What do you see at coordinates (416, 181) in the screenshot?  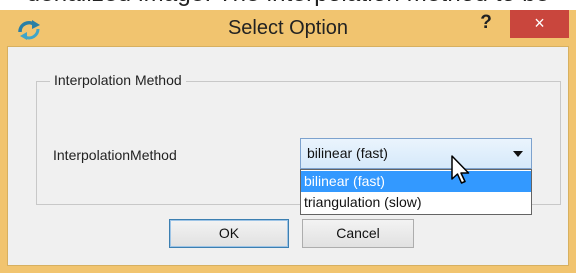 I see `option-bilinear: bilinear (fast)` at bounding box center [416, 181].